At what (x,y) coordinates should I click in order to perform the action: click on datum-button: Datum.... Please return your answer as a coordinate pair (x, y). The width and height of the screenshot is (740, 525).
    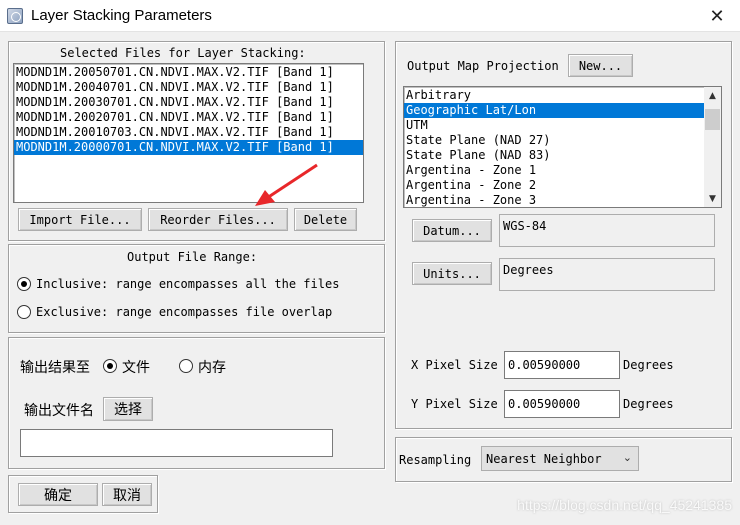
    Looking at the image, I should click on (452, 230).